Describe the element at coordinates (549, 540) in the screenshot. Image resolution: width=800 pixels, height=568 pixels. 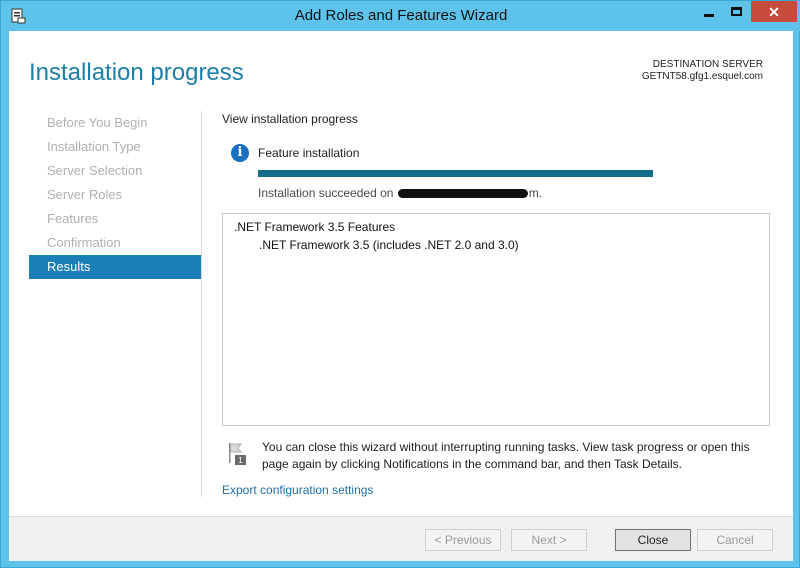
I see `next-button: Next >` at that location.